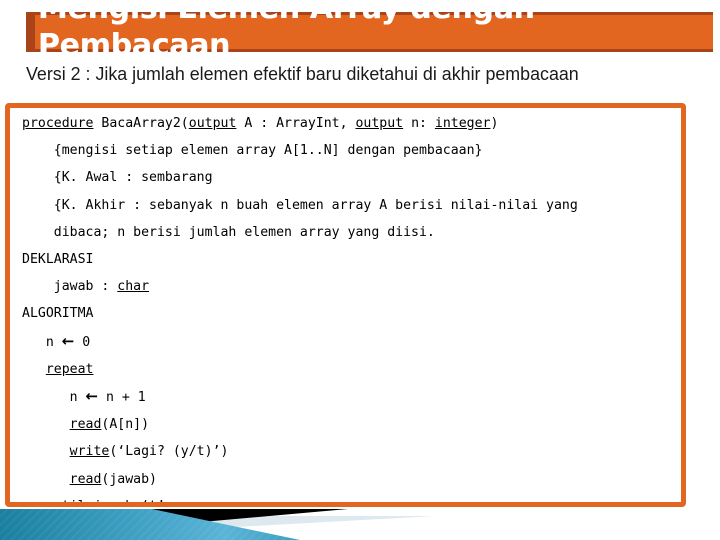 The width and height of the screenshot is (720, 540). I want to click on code-keyword: char, so click(133, 287).